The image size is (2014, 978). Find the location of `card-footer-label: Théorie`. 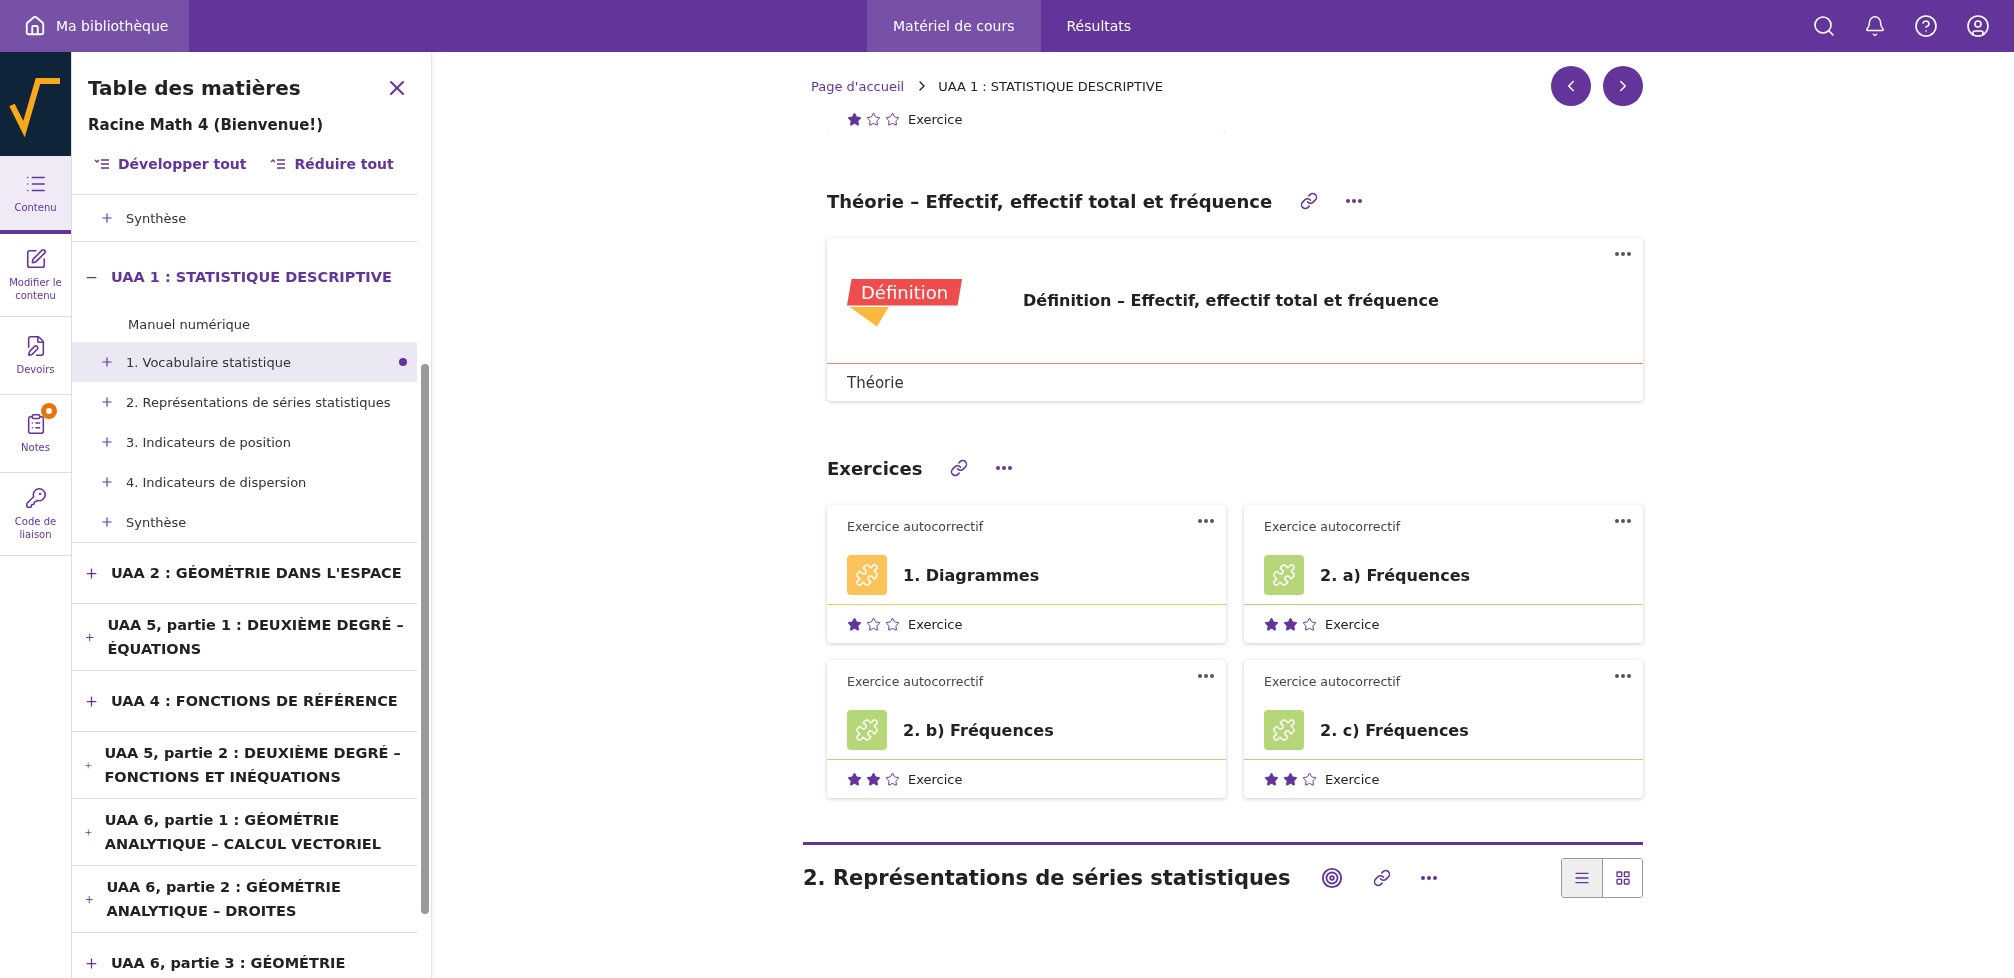

card-footer-label: Théorie is located at coordinates (875, 383).